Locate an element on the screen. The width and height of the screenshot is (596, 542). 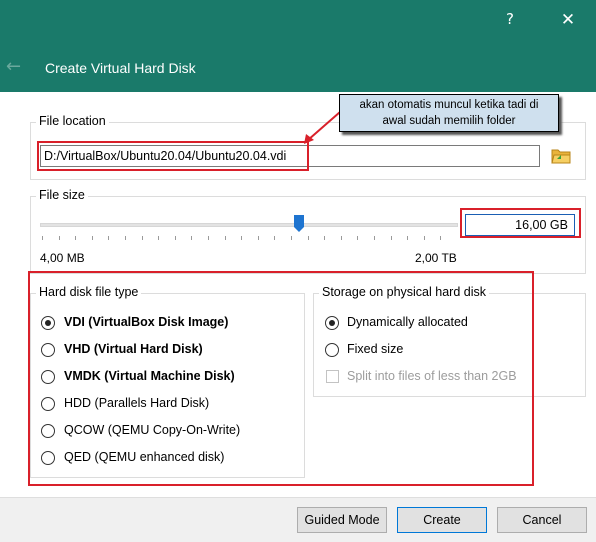
cancel-button: Cancel is located at coordinates (542, 520).